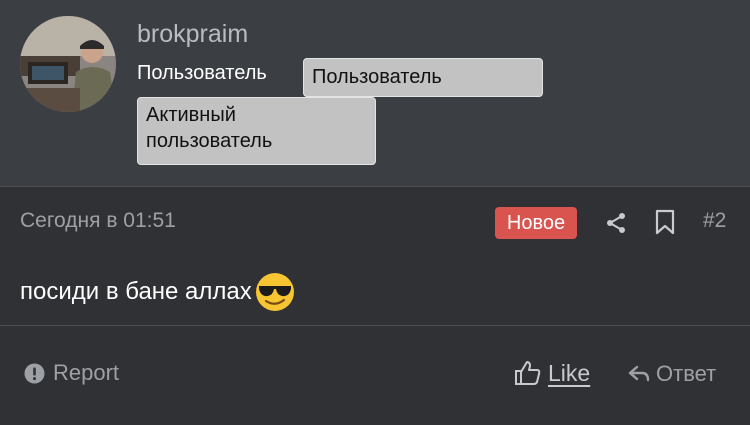 This screenshot has width=750, height=425. Describe the element at coordinates (86, 372) in the screenshot. I see `report-label: Report` at that location.